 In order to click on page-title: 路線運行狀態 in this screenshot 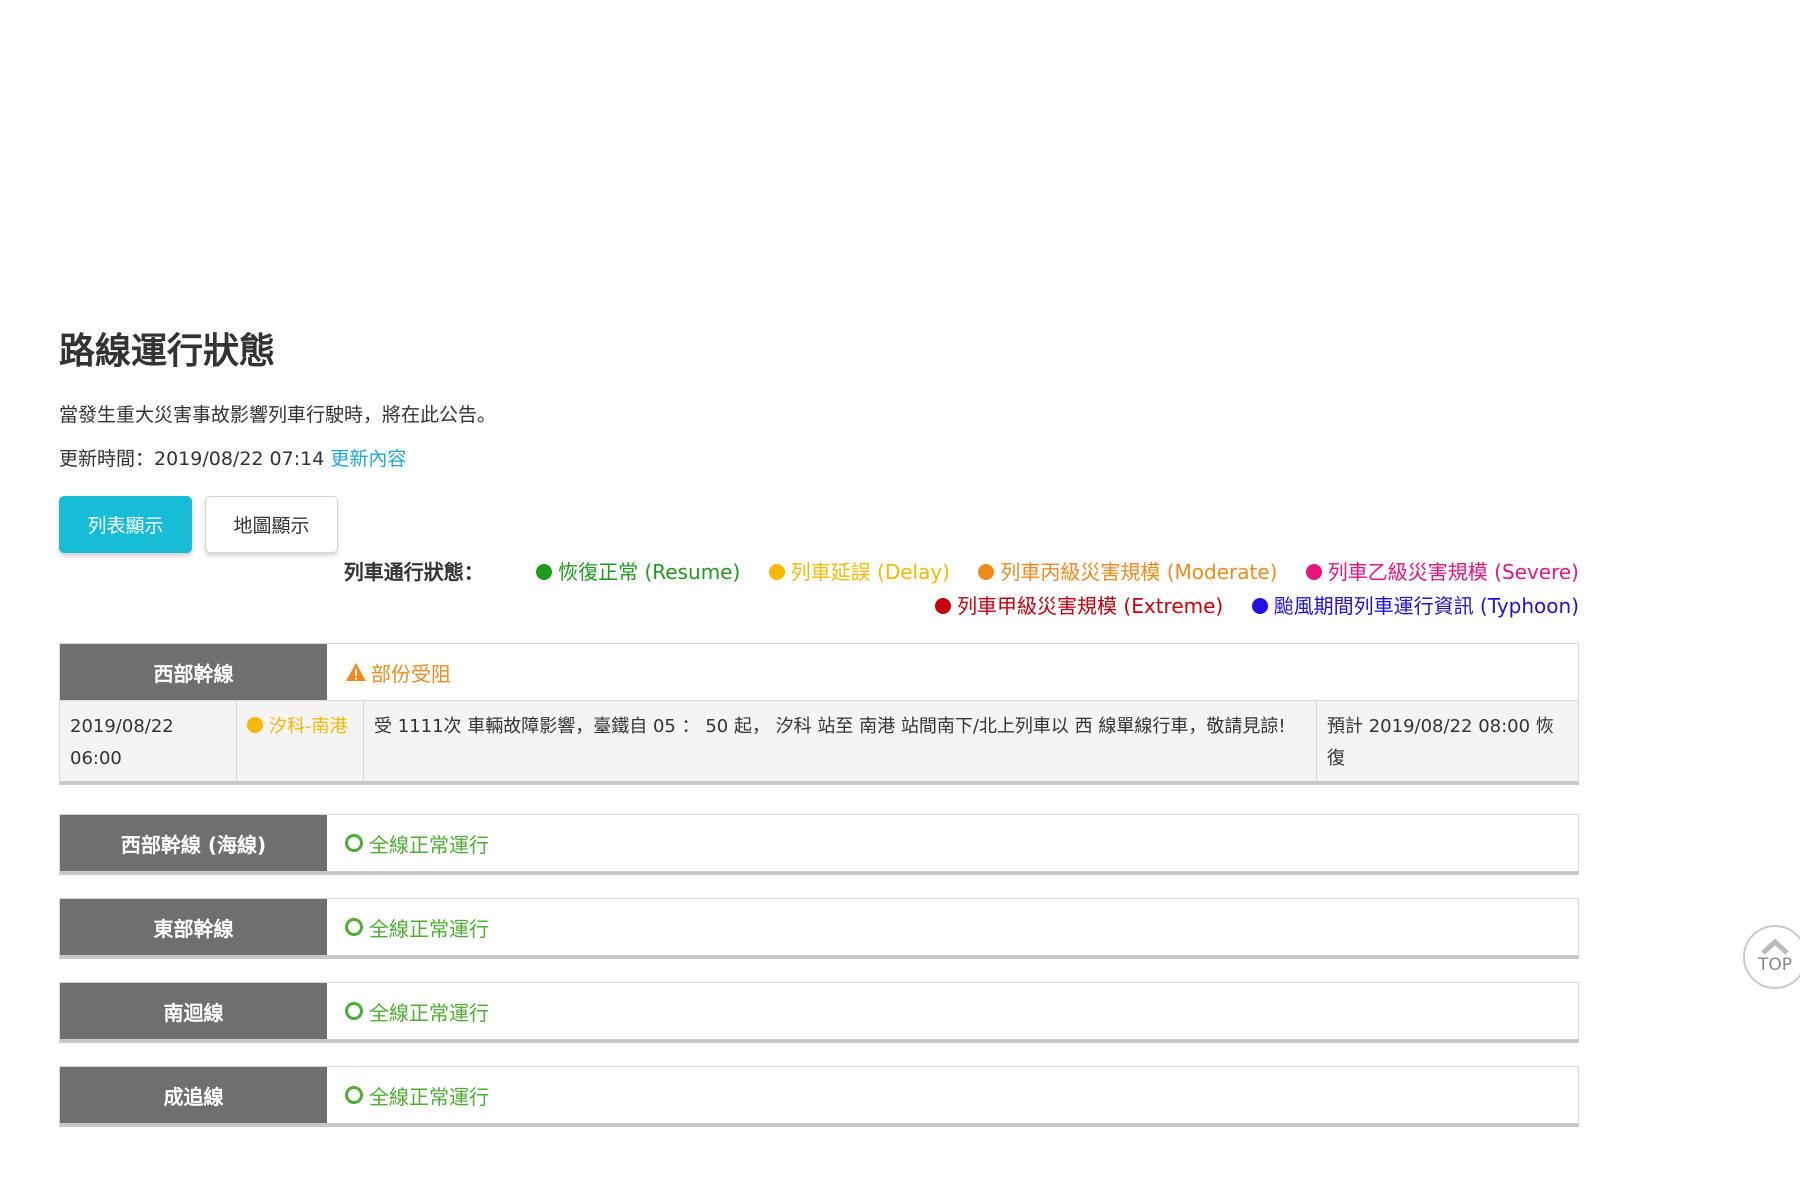, I will do `click(167, 351)`.